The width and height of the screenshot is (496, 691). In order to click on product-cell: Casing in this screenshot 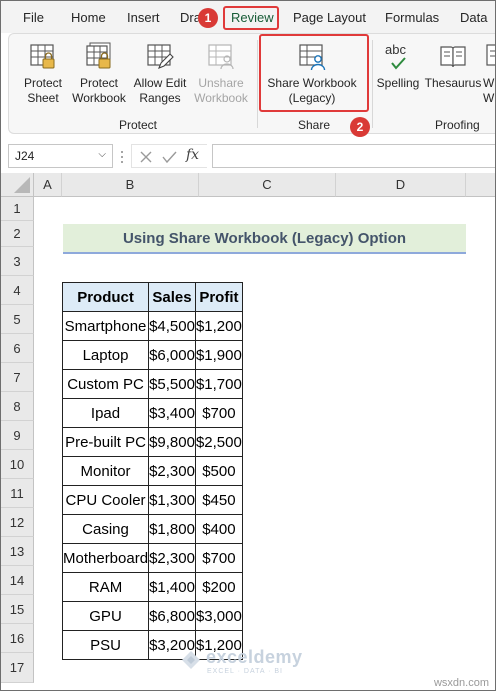, I will do `click(105, 529)`.